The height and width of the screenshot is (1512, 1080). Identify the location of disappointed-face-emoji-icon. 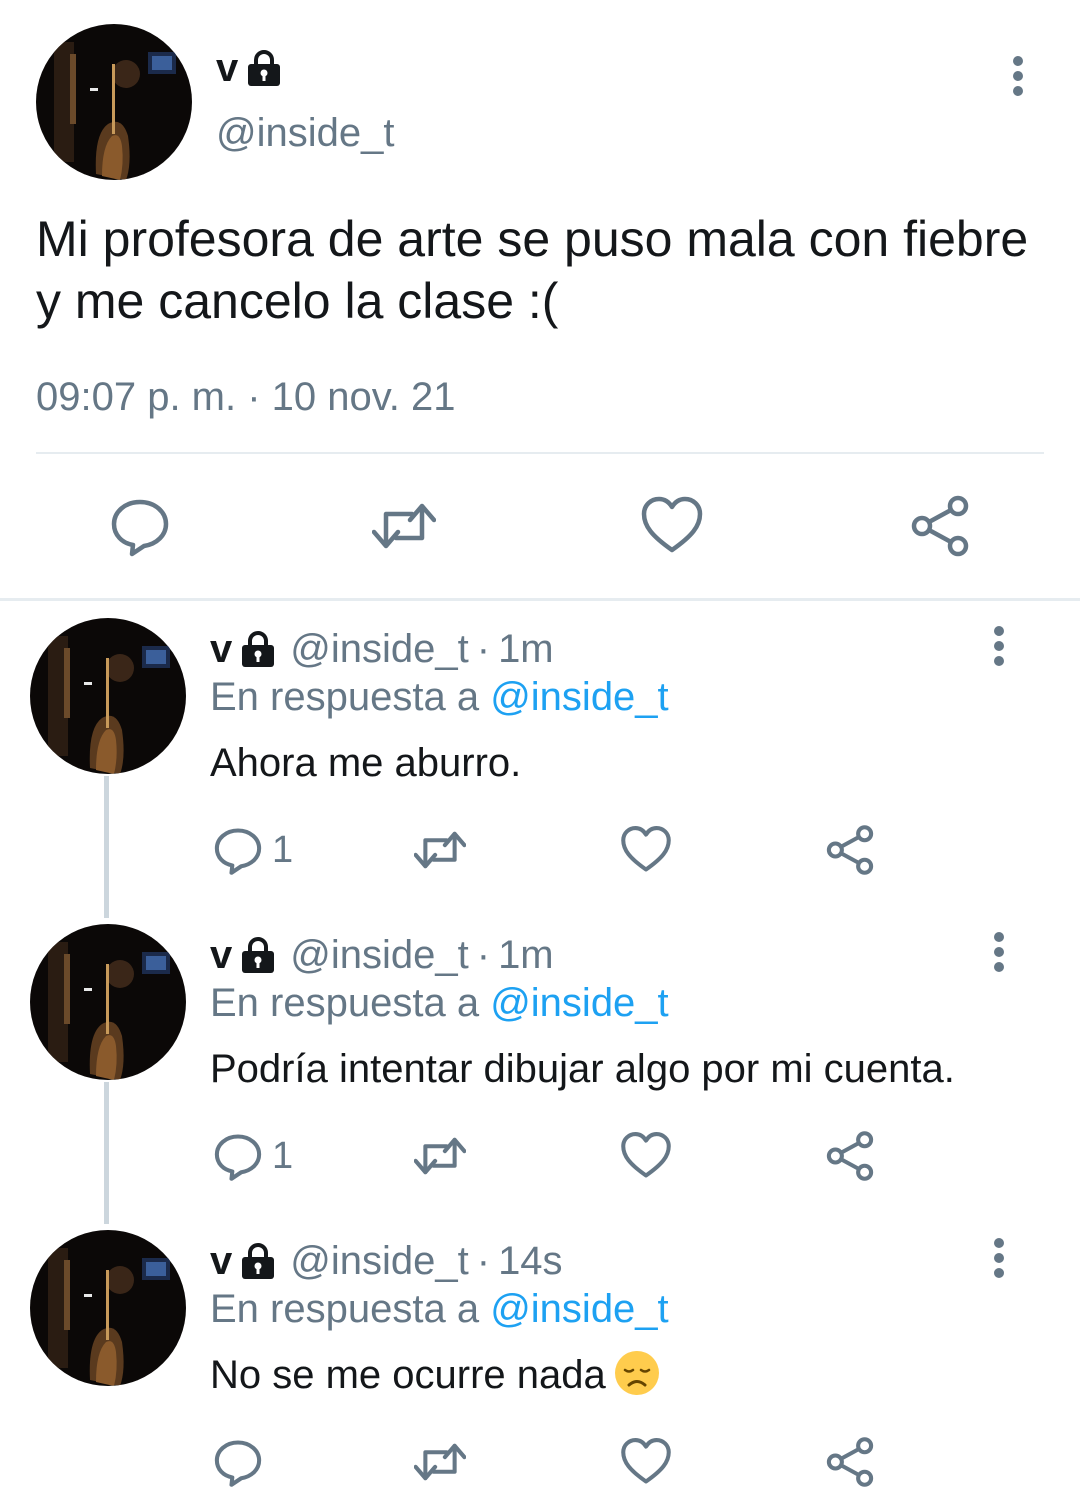
(637, 1373).